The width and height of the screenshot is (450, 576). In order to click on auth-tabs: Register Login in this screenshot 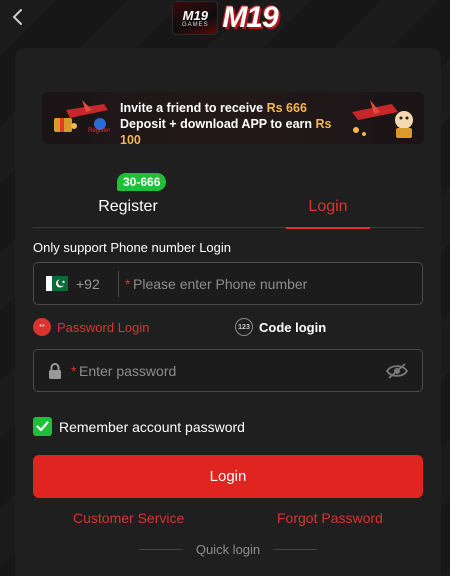, I will do `click(228, 207)`.